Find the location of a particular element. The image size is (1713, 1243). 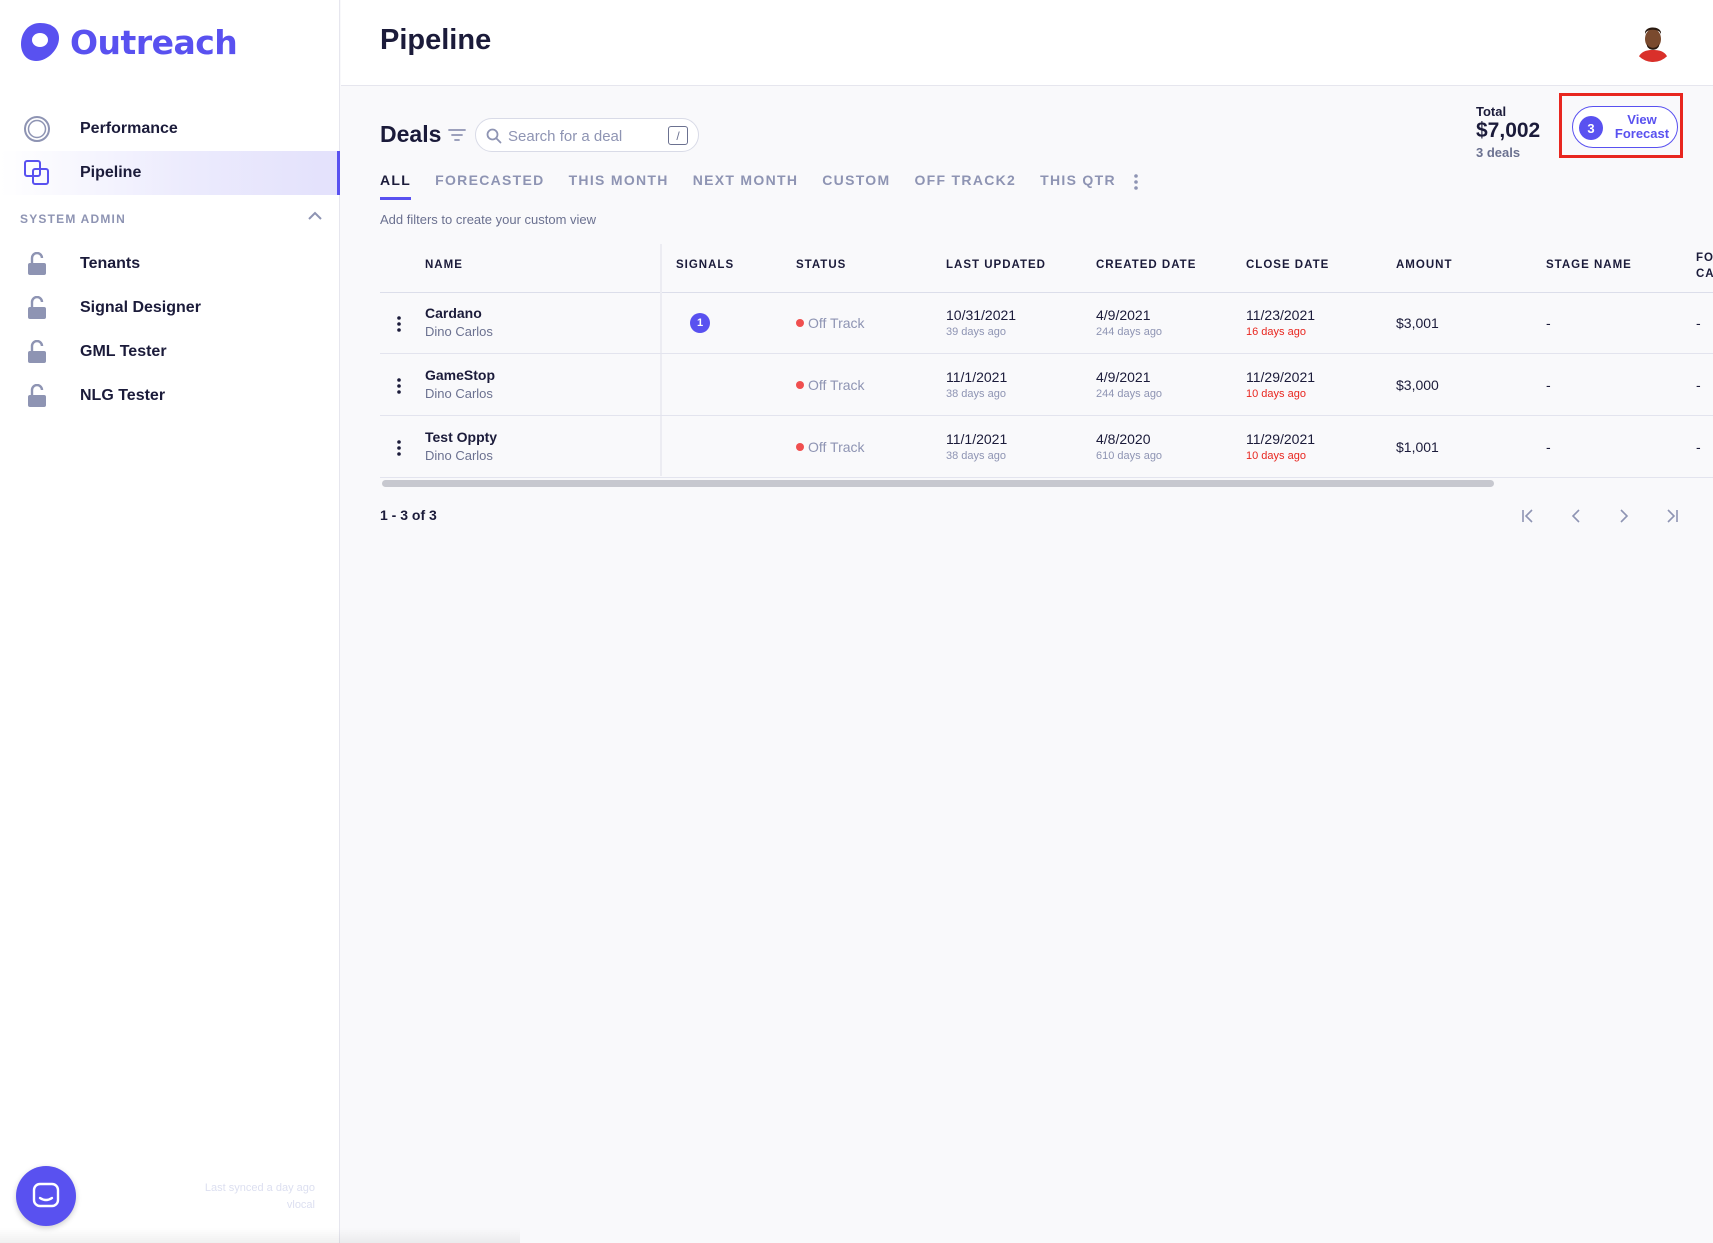

col-header-last-updated: LAST UPDATED is located at coordinates (996, 265).